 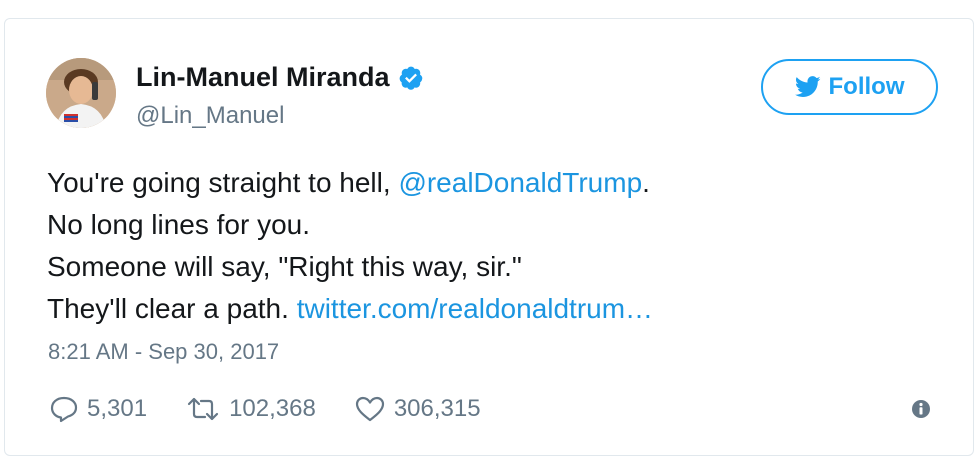 I want to click on reply-button: 5,301, so click(x=98, y=409).